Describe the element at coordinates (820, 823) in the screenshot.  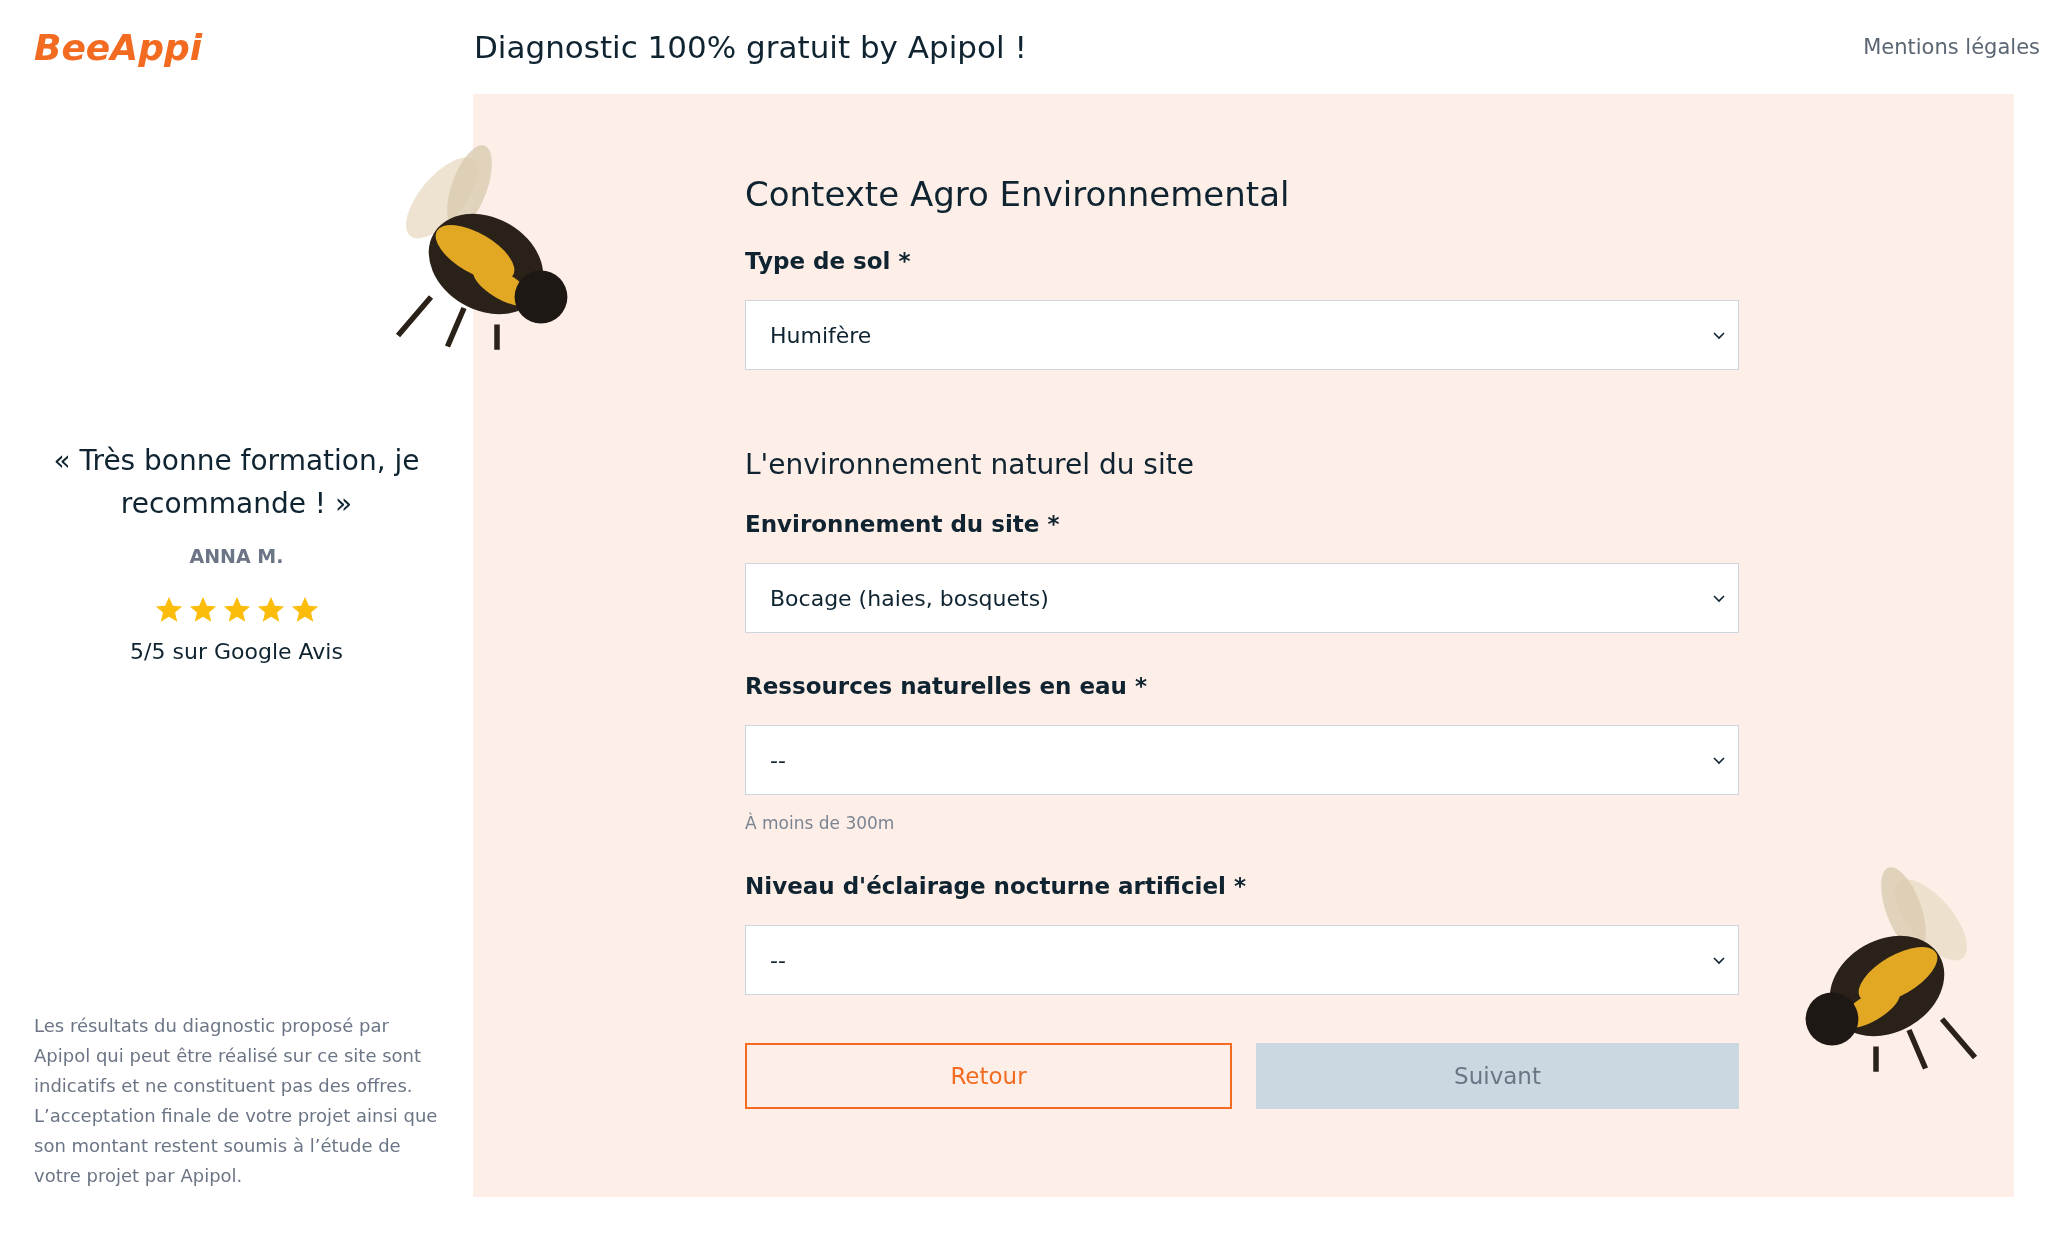
I see `field-hint: À moins de 300m` at that location.